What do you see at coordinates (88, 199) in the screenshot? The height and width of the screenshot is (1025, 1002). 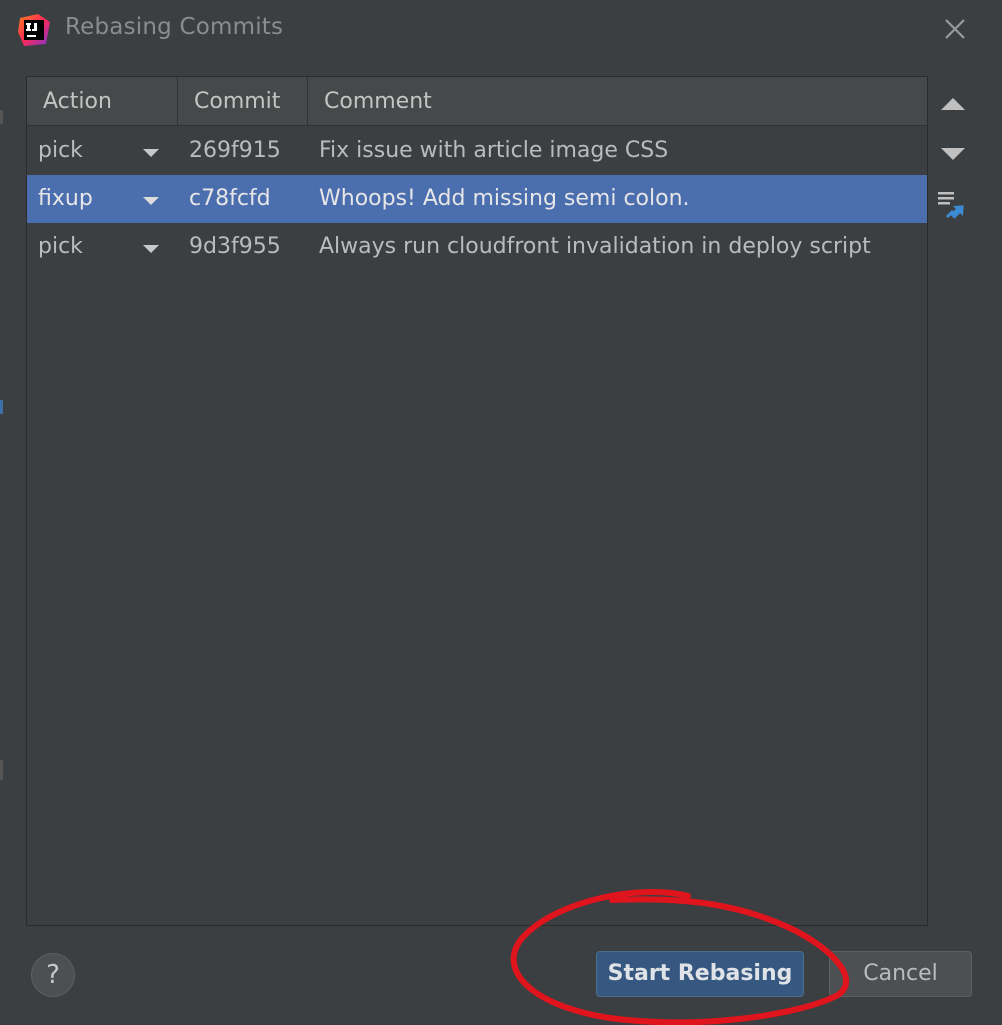 I see `action-value: fixup` at bounding box center [88, 199].